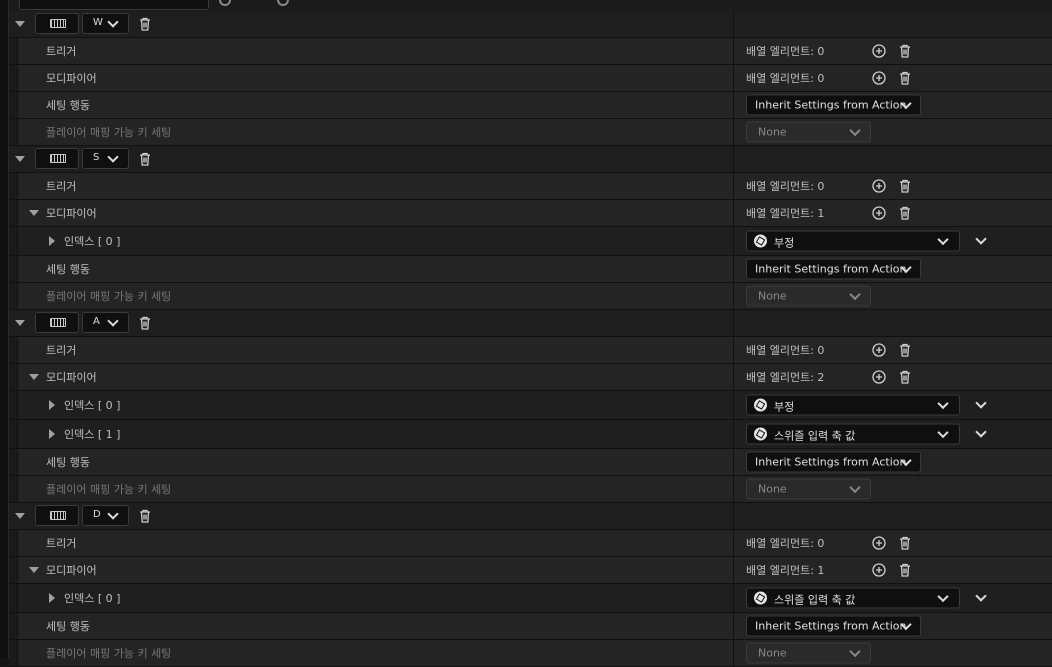  Describe the element at coordinates (225, 3) in the screenshot. I see `reset-icon` at that location.